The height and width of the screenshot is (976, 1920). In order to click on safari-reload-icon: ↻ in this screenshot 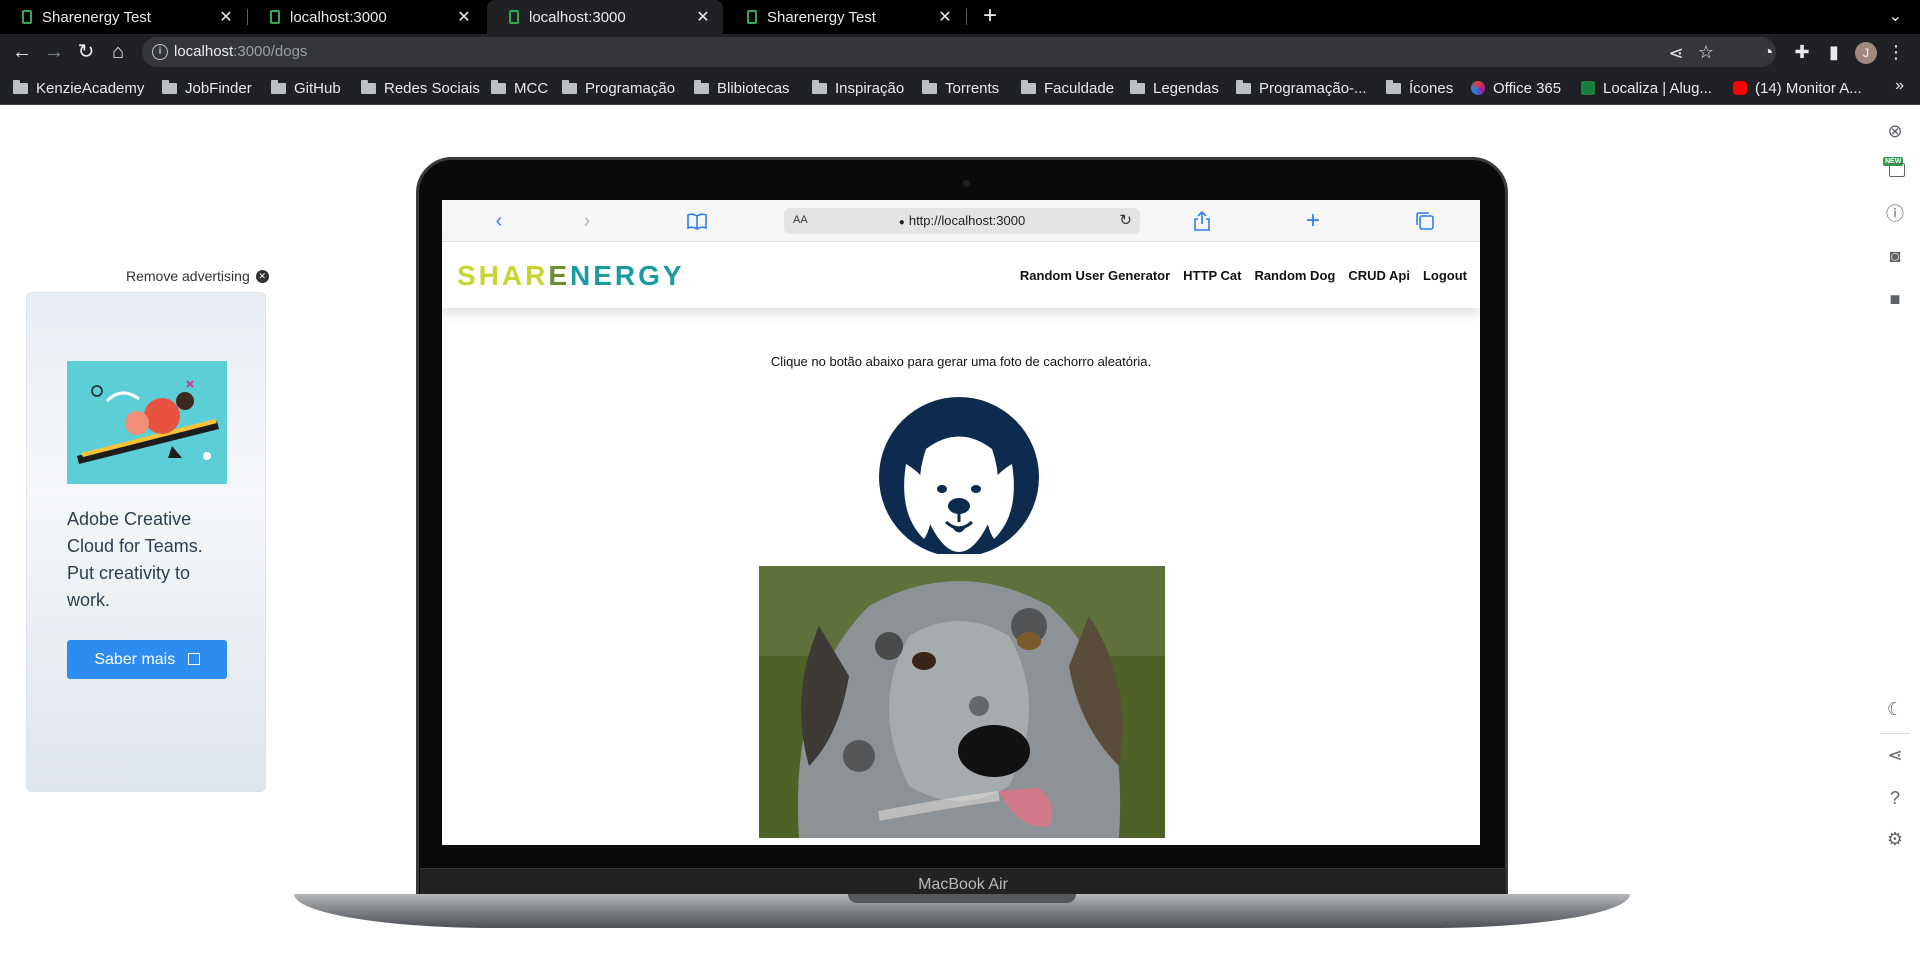, I will do `click(1125, 220)`.